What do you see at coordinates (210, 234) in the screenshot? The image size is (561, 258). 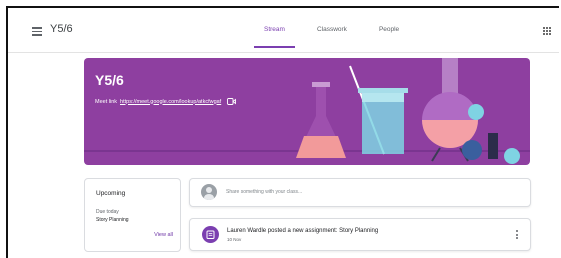 I see `assignment-icon` at bounding box center [210, 234].